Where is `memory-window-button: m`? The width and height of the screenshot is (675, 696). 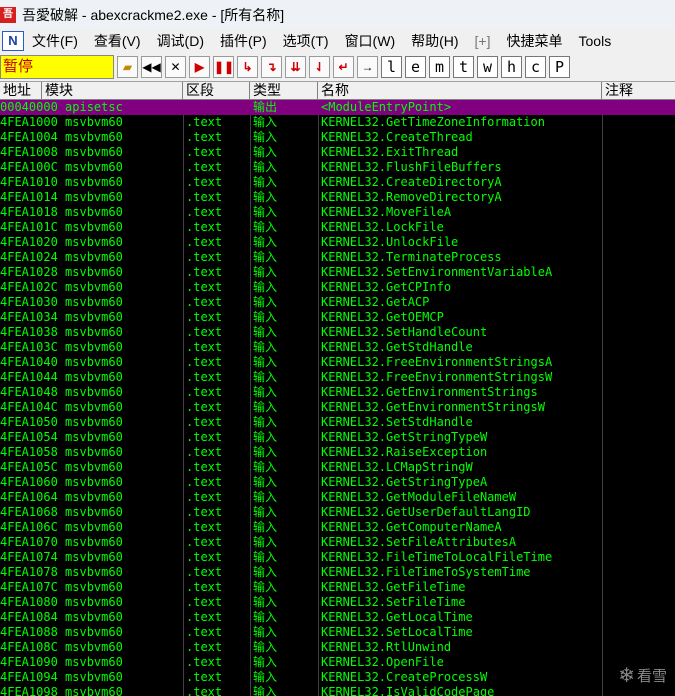 memory-window-button: m is located at coordinates (439, 66).